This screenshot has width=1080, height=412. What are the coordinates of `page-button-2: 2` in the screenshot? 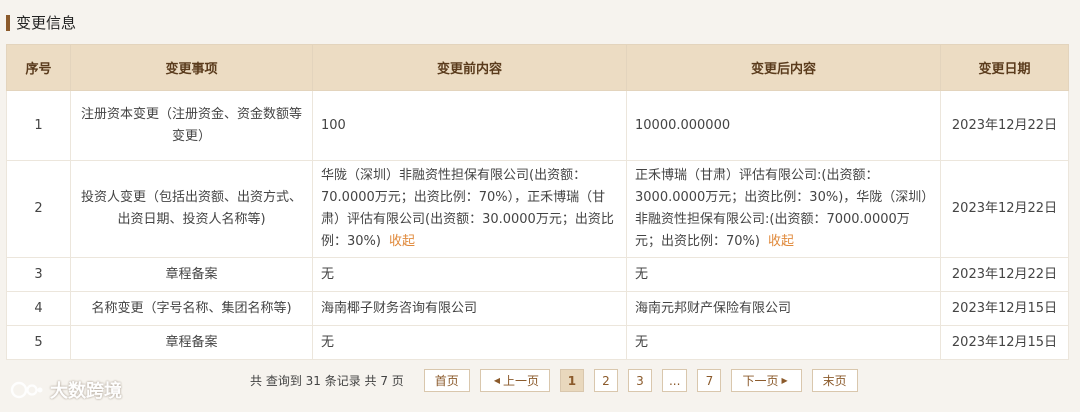 It's located at (605, 380).